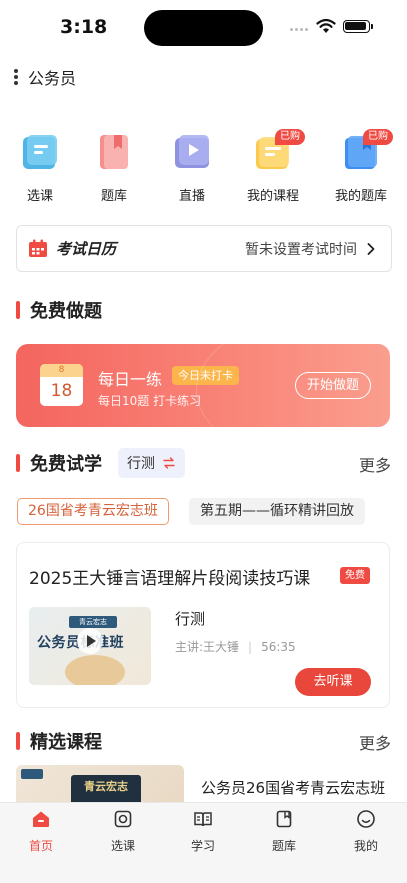 The width and height of the screenshot is (407, 883). I want to click on tab-question-bank: 题库, so click(284, 831).